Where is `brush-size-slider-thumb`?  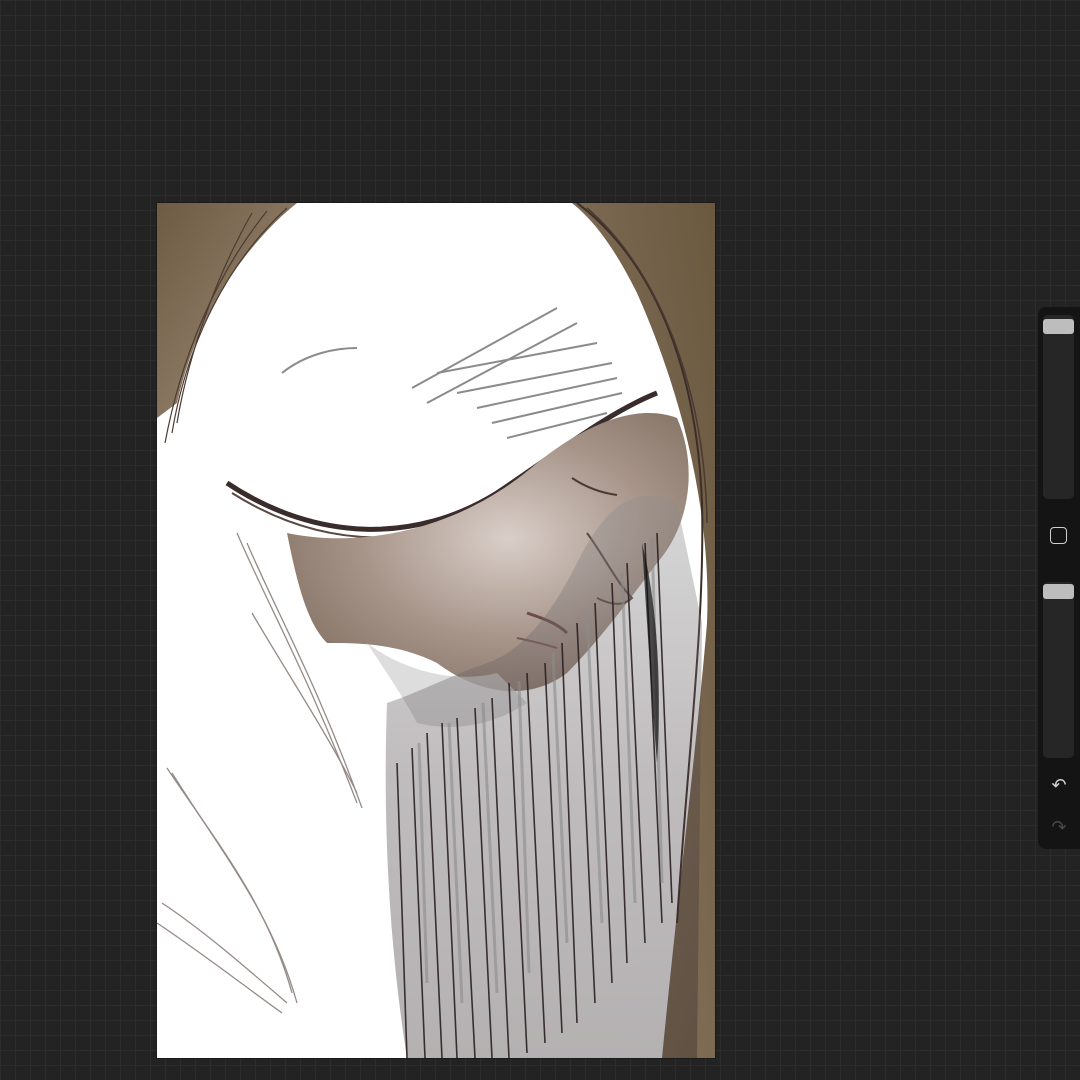
brush-size-slider-thumb is located at coordinates (1058, 326).